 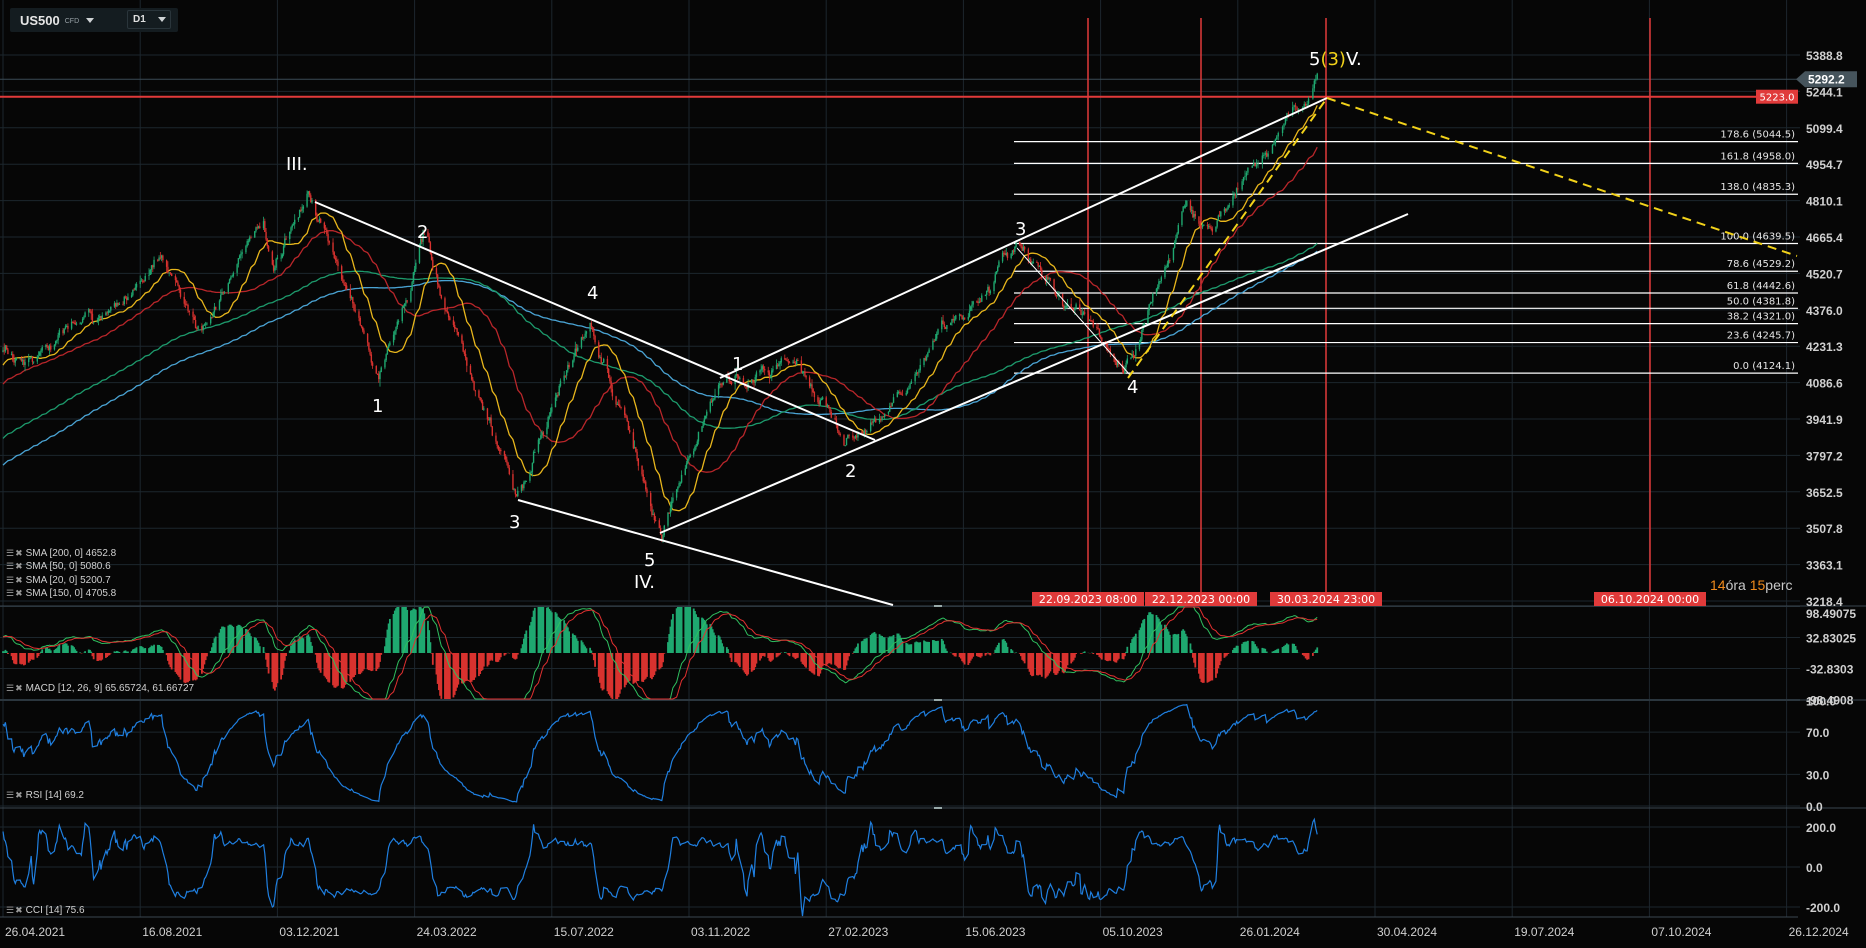 I want to click on rsi-line, so click(x=660, y=753).